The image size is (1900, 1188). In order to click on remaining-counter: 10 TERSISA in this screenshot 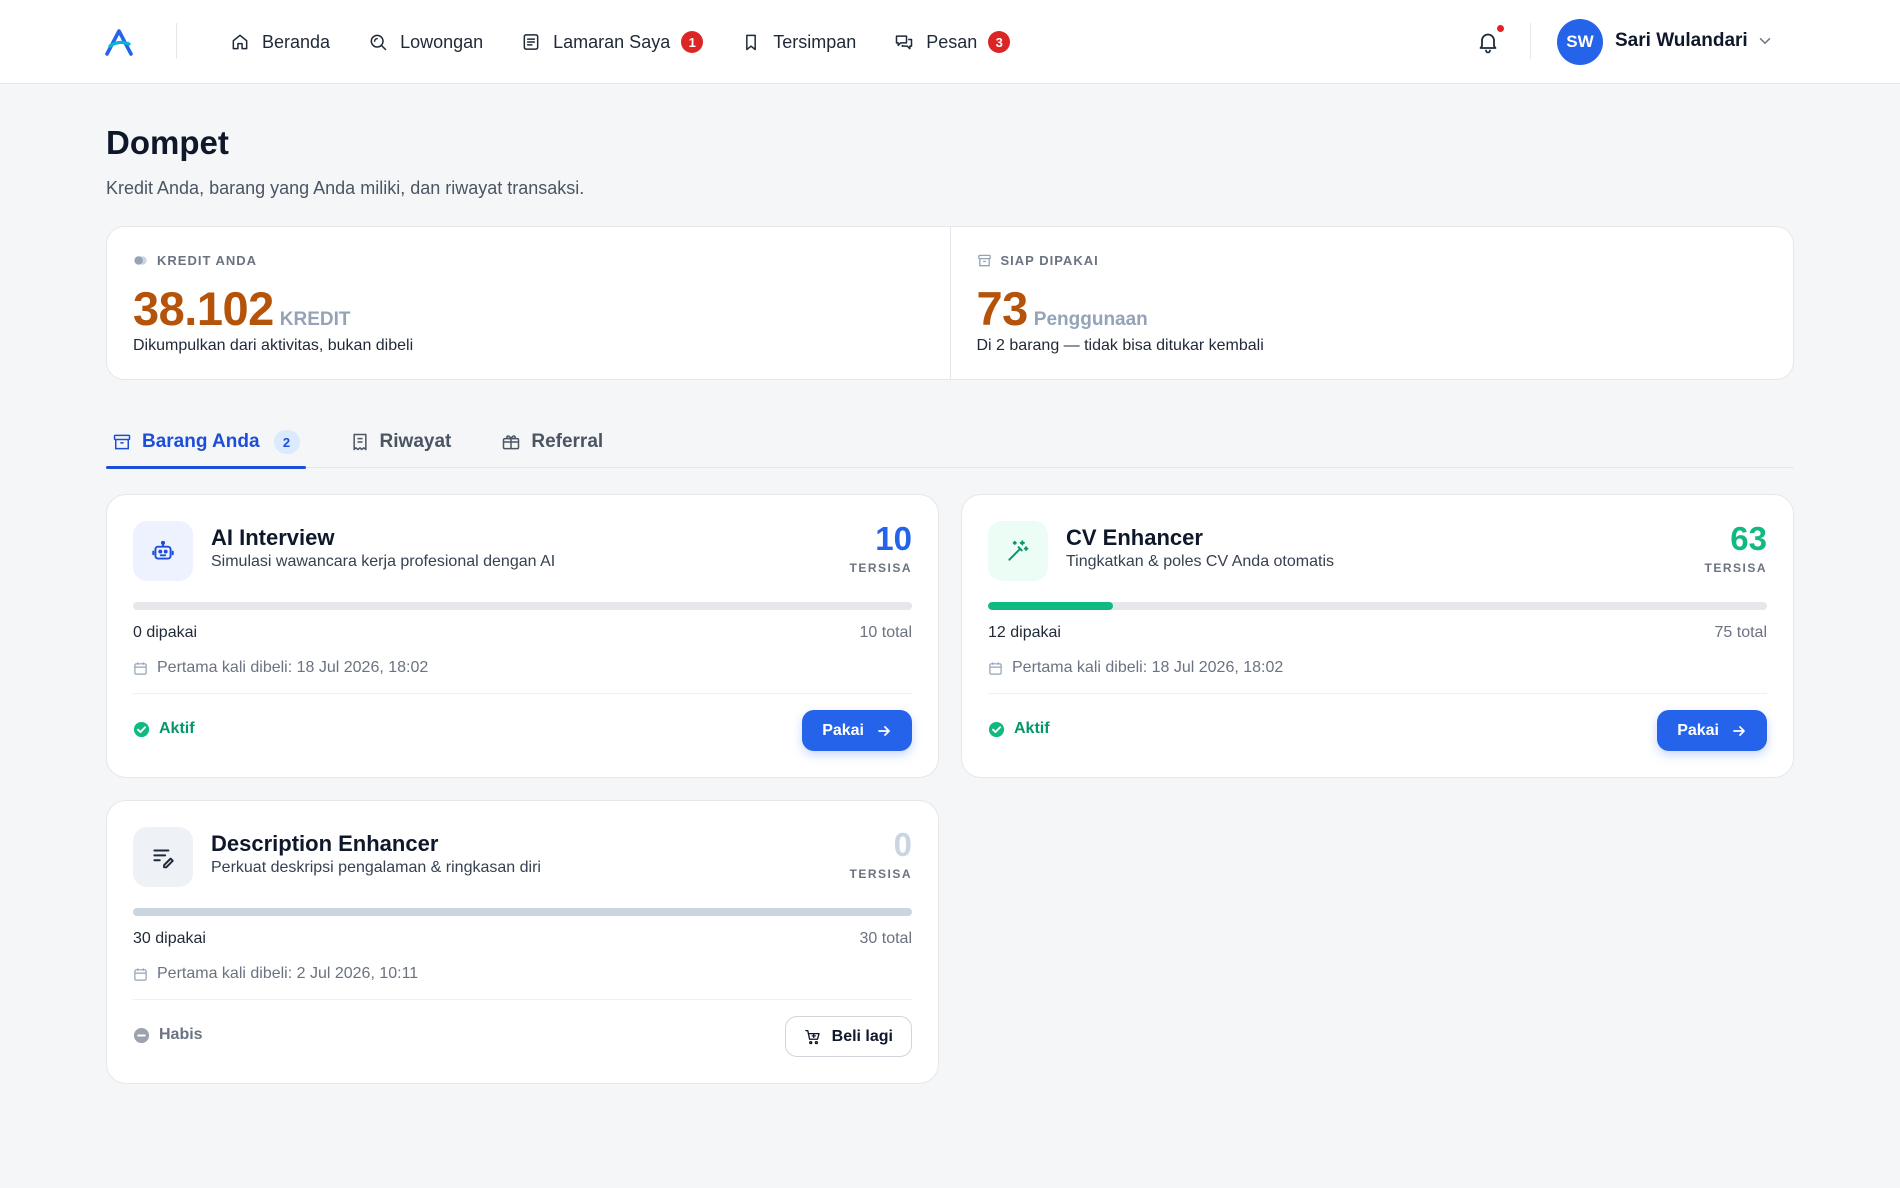, I will do `click(880, 547)`.